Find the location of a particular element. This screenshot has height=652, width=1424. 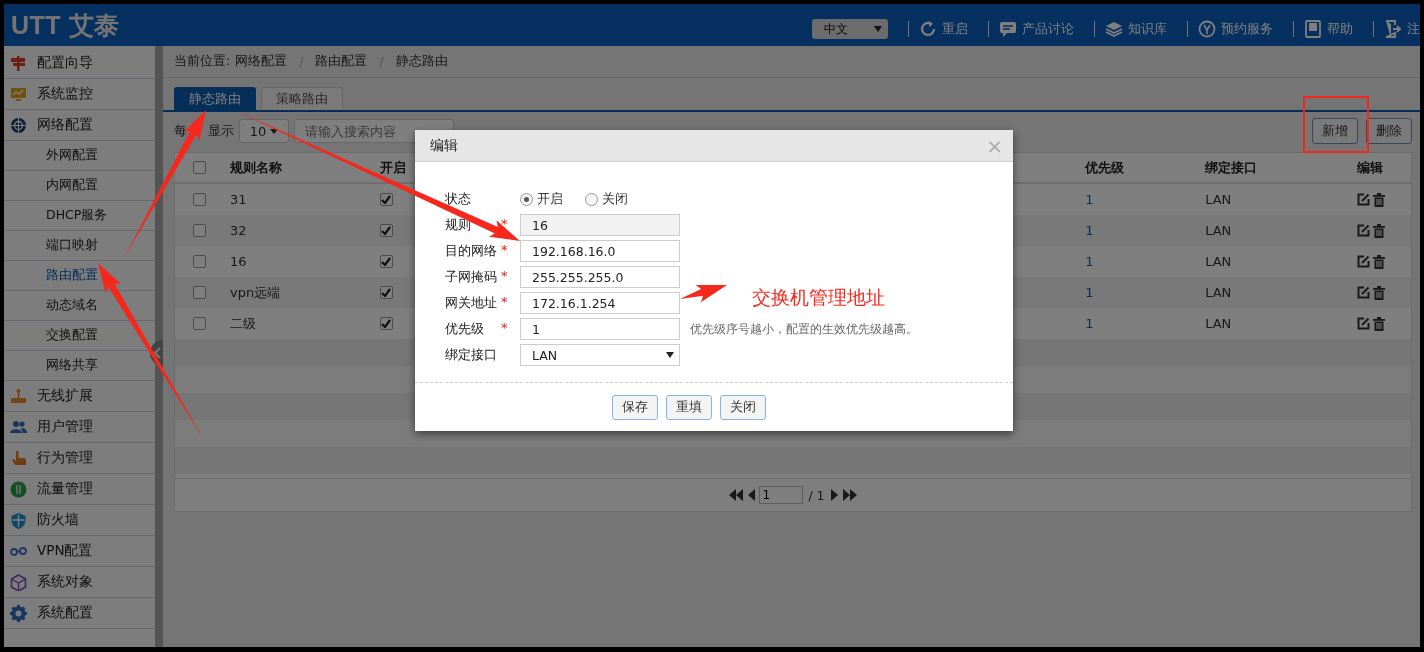

radio-label: 开启 is located at coordinates (550, 199).